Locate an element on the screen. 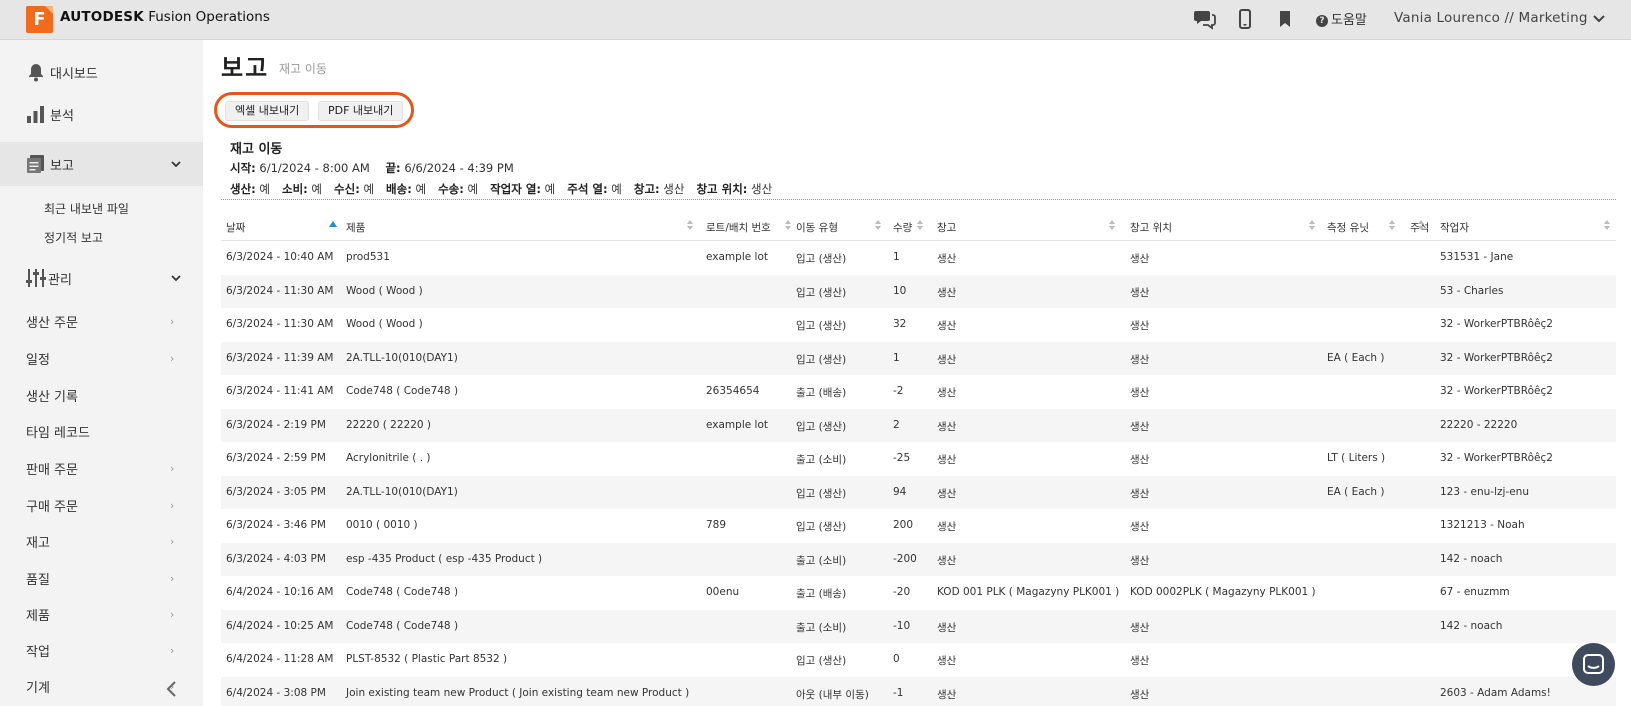 This screenshot has height=706, width=1631. table-cell: KOD 0002PLK ( Magazyny PLK001 ) is located at coordinates (1223, 592).